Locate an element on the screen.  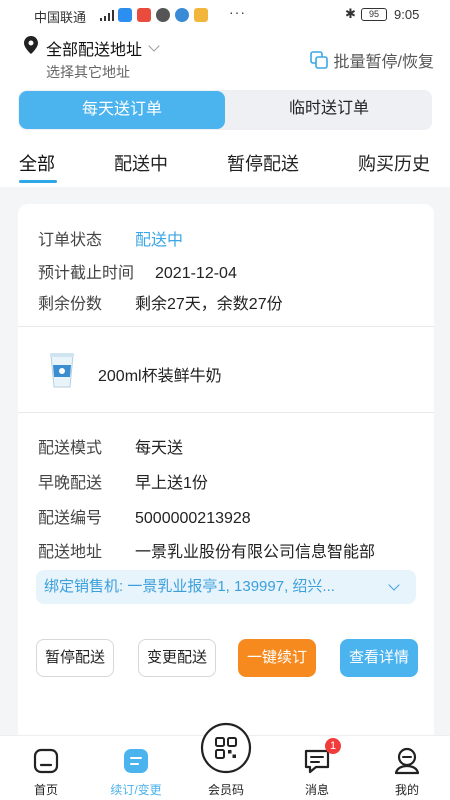
delivery-mode-row: 配送模式 每天送 is located at coordinates (110, 446).